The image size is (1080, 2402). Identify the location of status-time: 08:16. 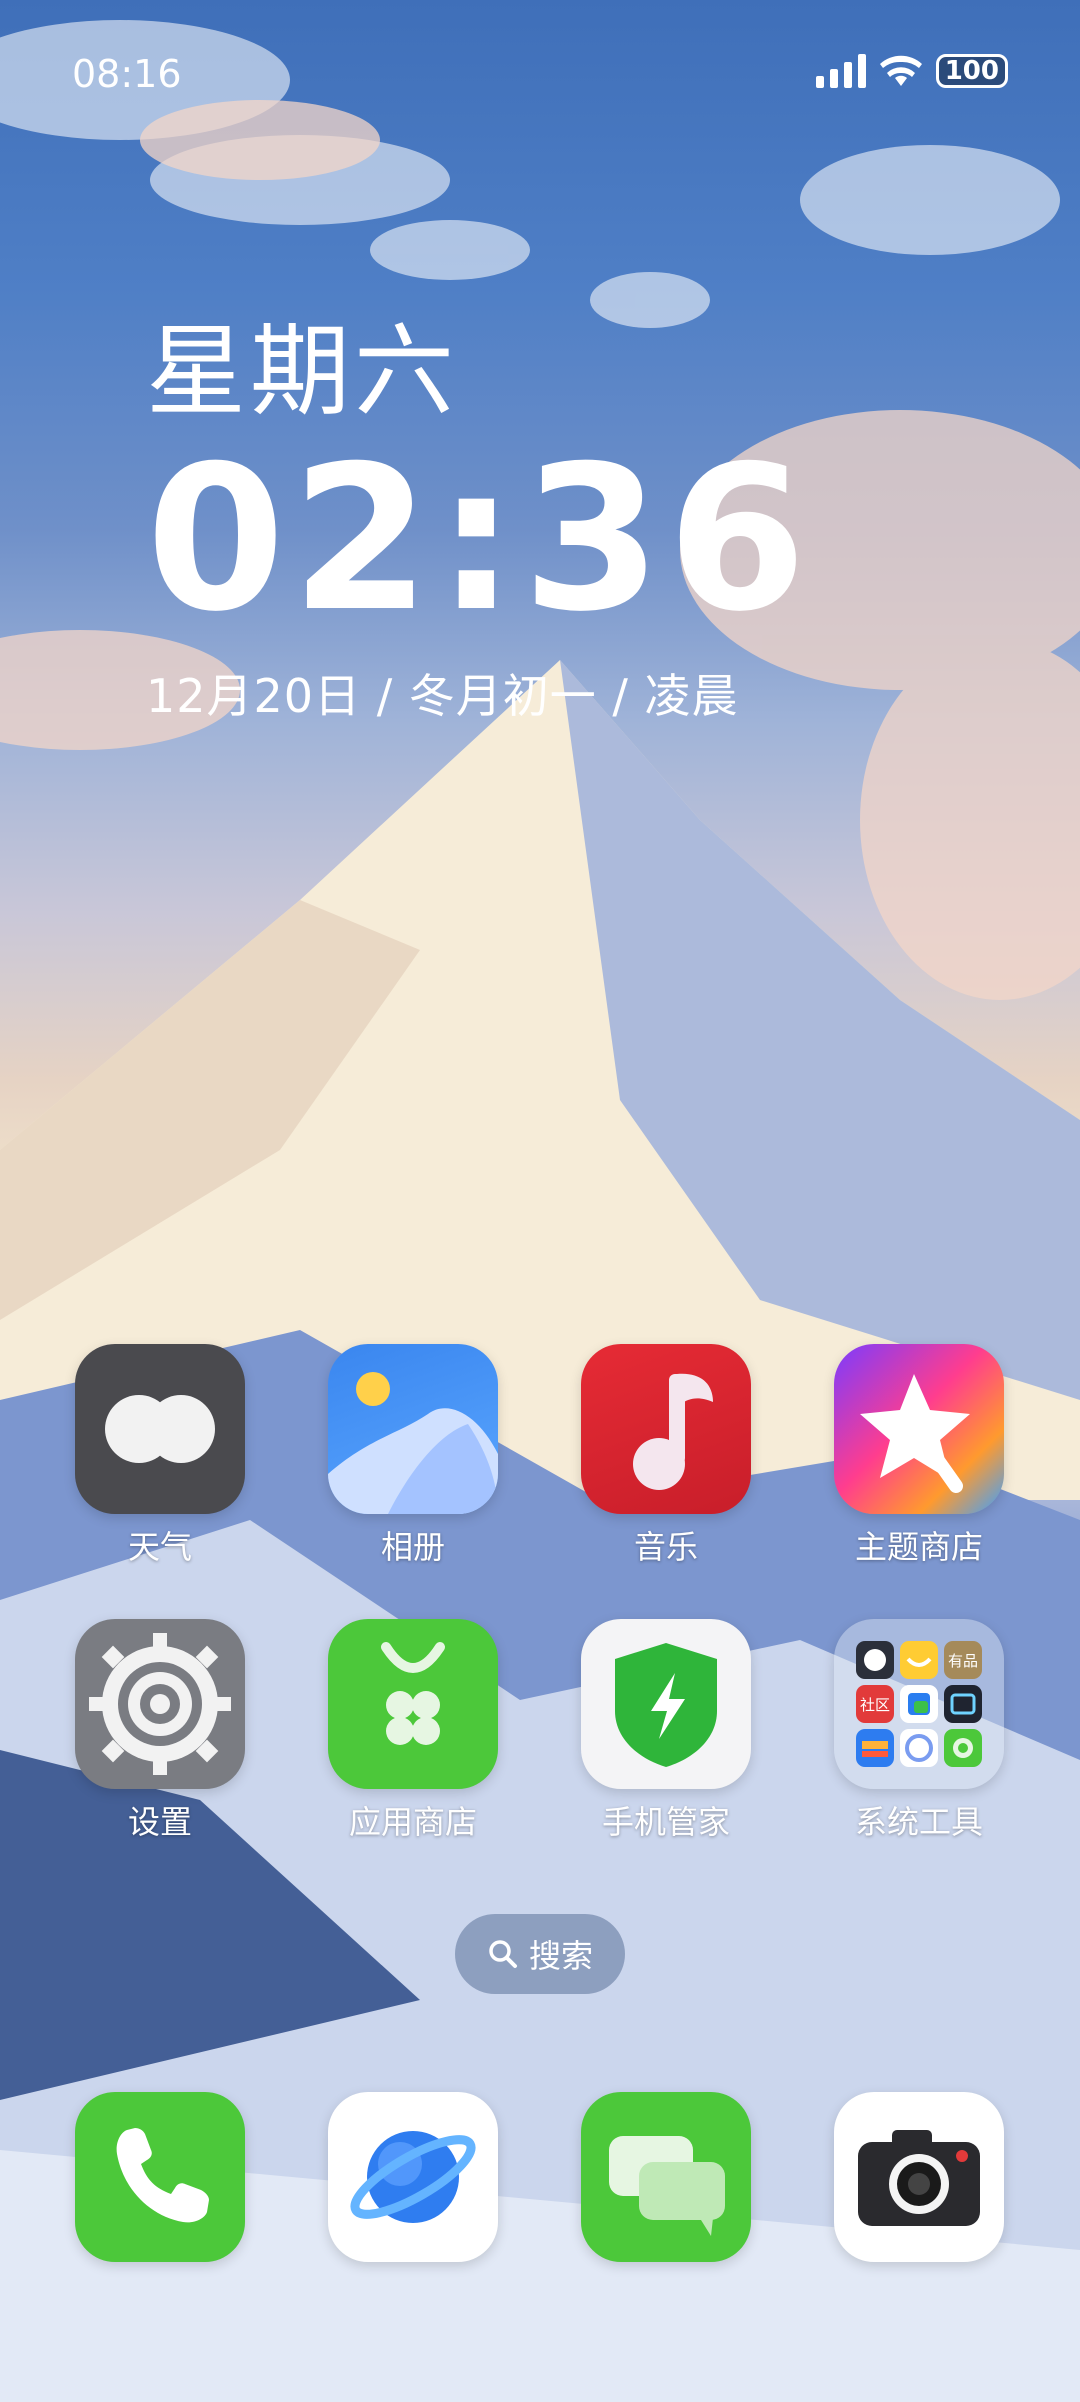
(127, 74).